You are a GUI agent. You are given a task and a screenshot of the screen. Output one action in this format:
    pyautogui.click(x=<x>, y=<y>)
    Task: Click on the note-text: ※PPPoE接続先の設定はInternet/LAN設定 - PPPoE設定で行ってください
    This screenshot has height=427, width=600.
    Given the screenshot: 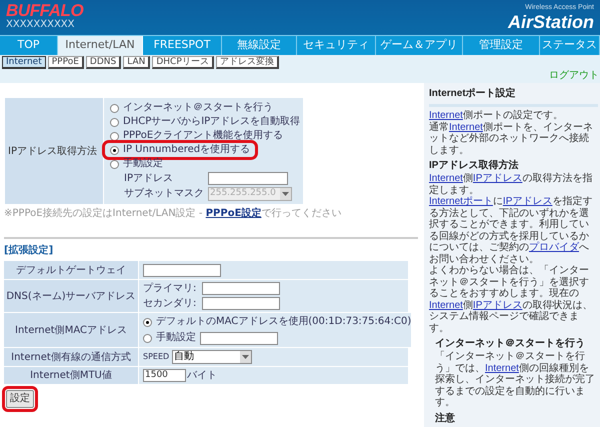 What is the action you would take?
    pyautogui.click(x=173, y=214)
    